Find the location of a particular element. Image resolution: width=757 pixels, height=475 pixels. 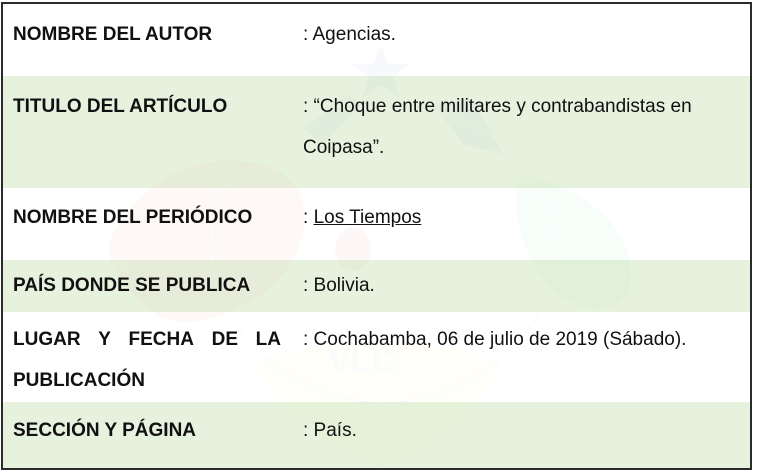

country-value: : Bolivia. is located at coordinates (339, 285).